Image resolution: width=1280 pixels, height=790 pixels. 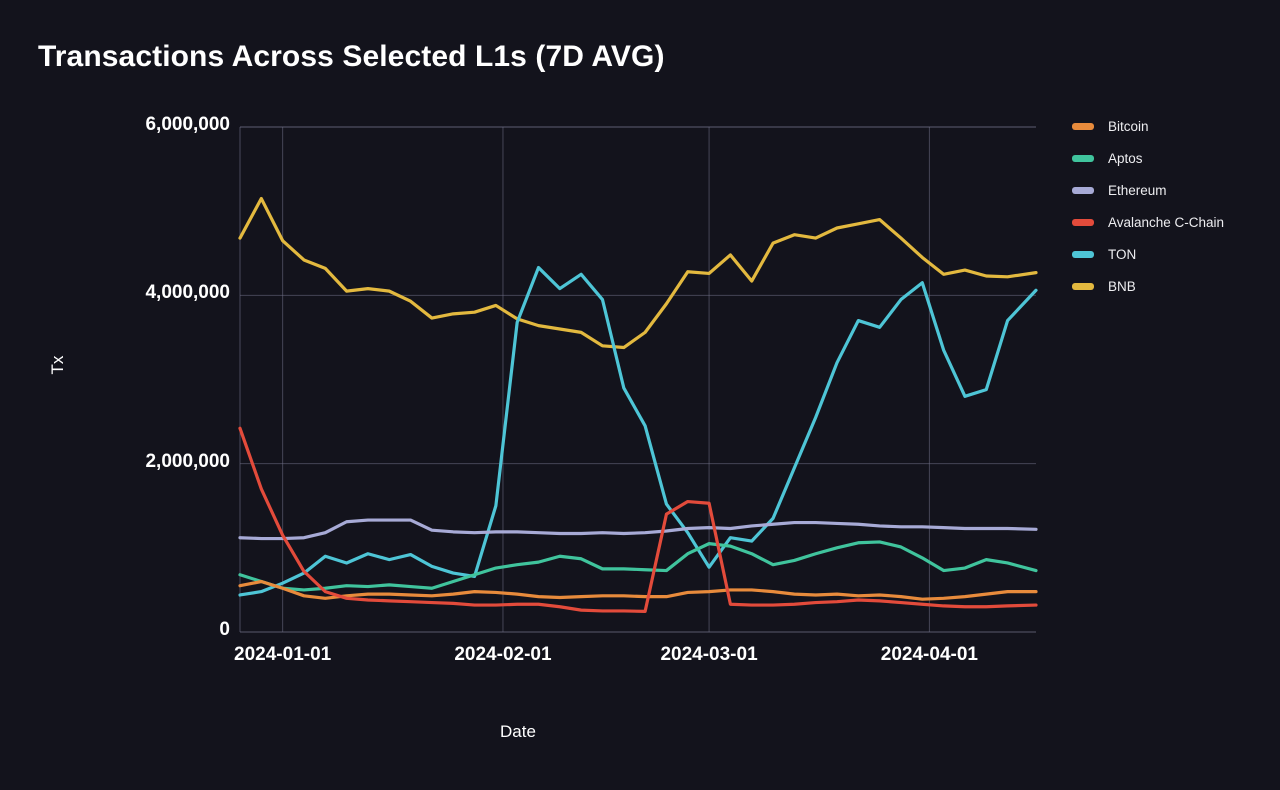 What do you see at coordinates (1166, 222) in the screenshot?
I see `legend-item-label: Avalanche C-Chain` at bounding box center [1166, 222].